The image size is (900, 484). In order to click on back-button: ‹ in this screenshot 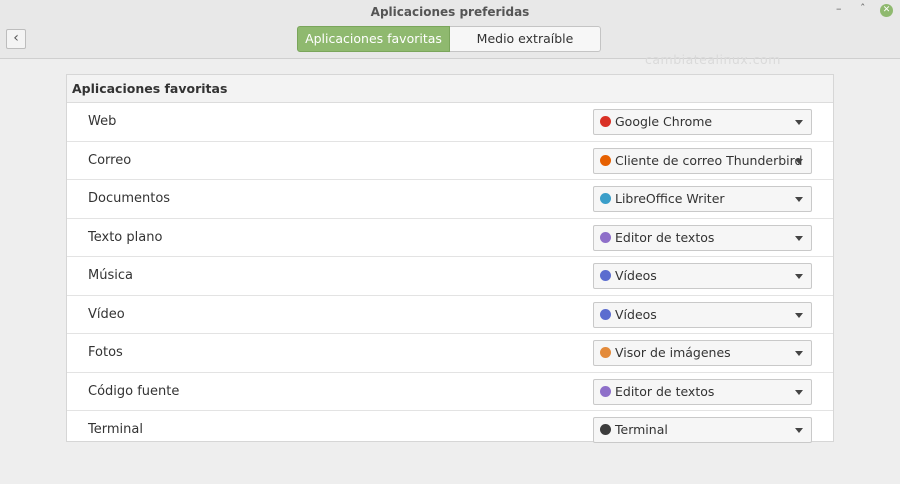, I will do `click(16, 39)`.